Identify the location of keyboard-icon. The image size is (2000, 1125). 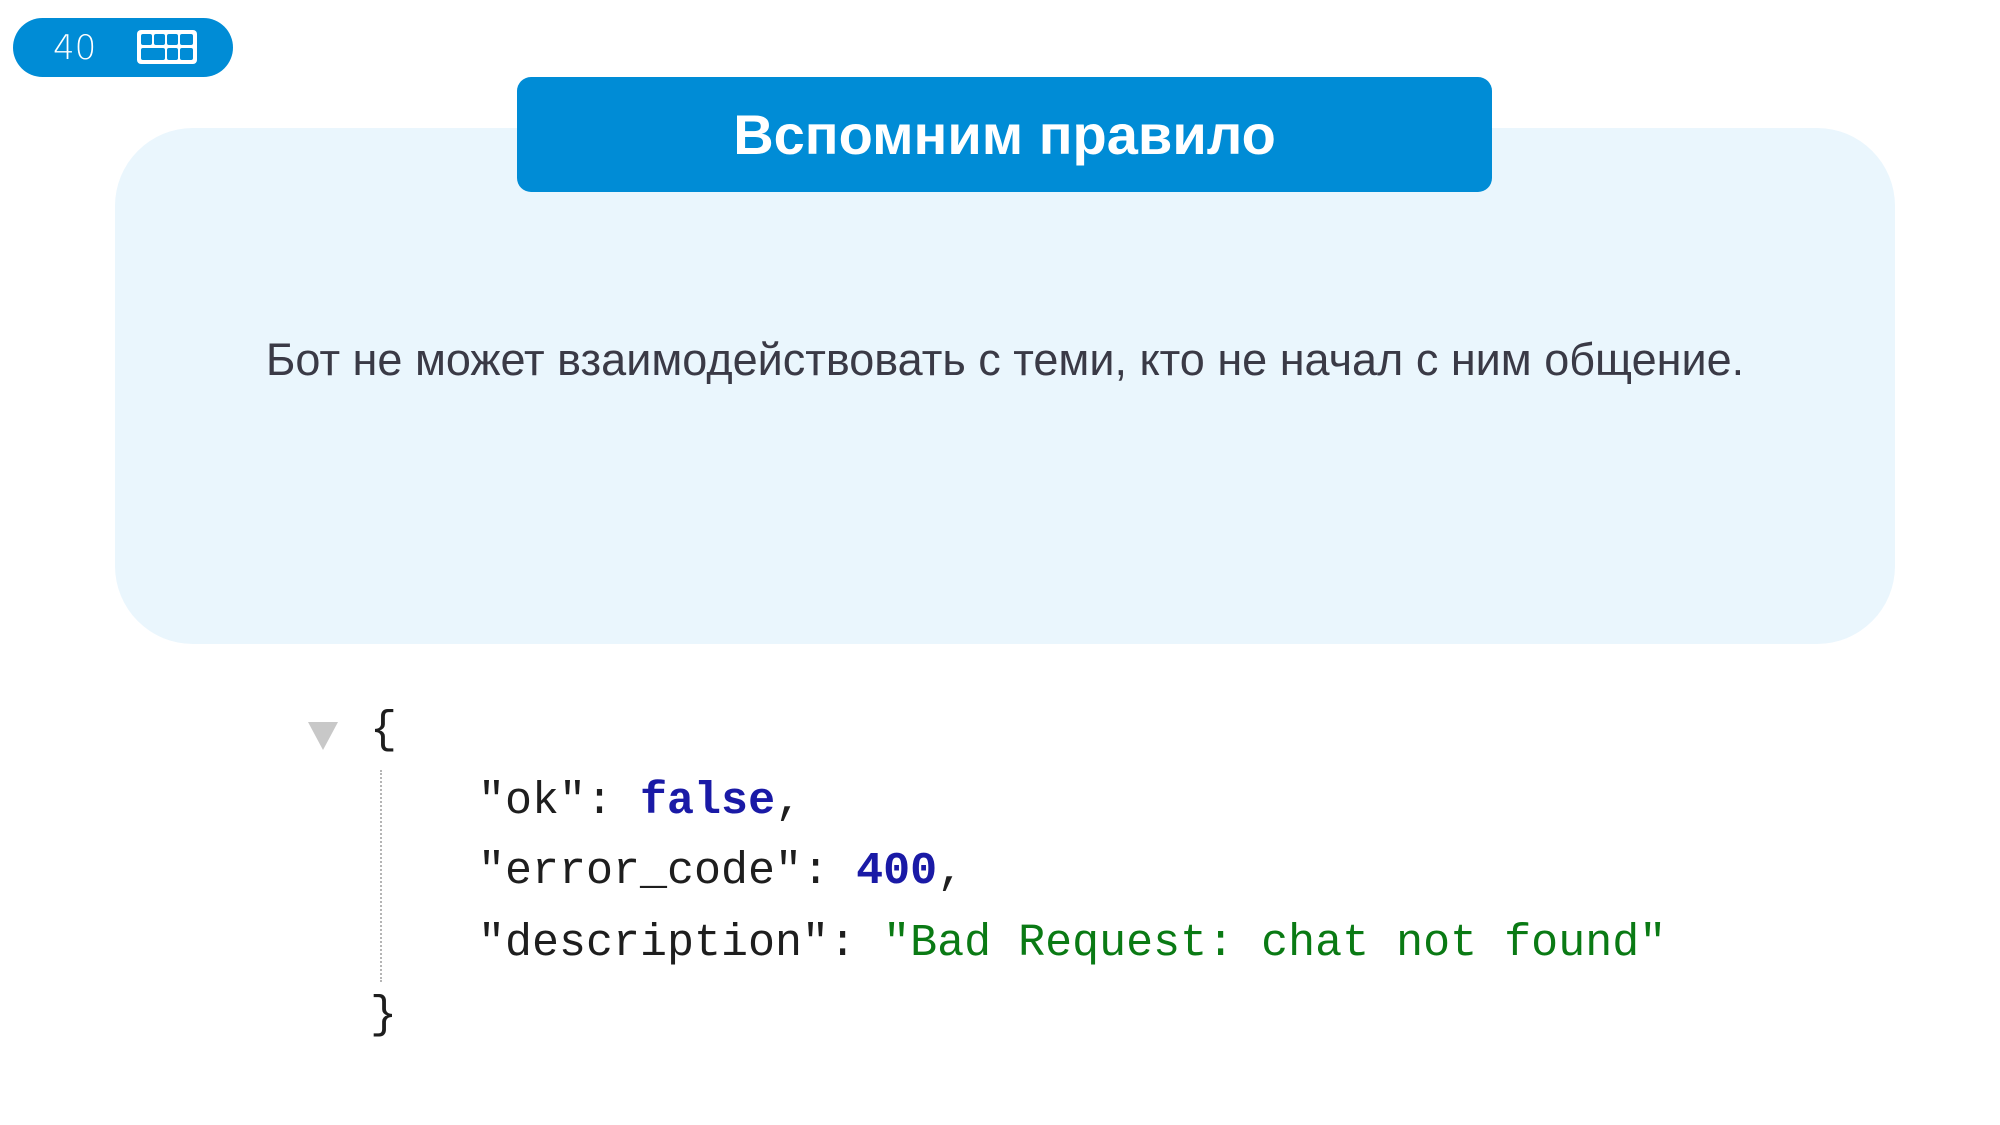
(167, 47).